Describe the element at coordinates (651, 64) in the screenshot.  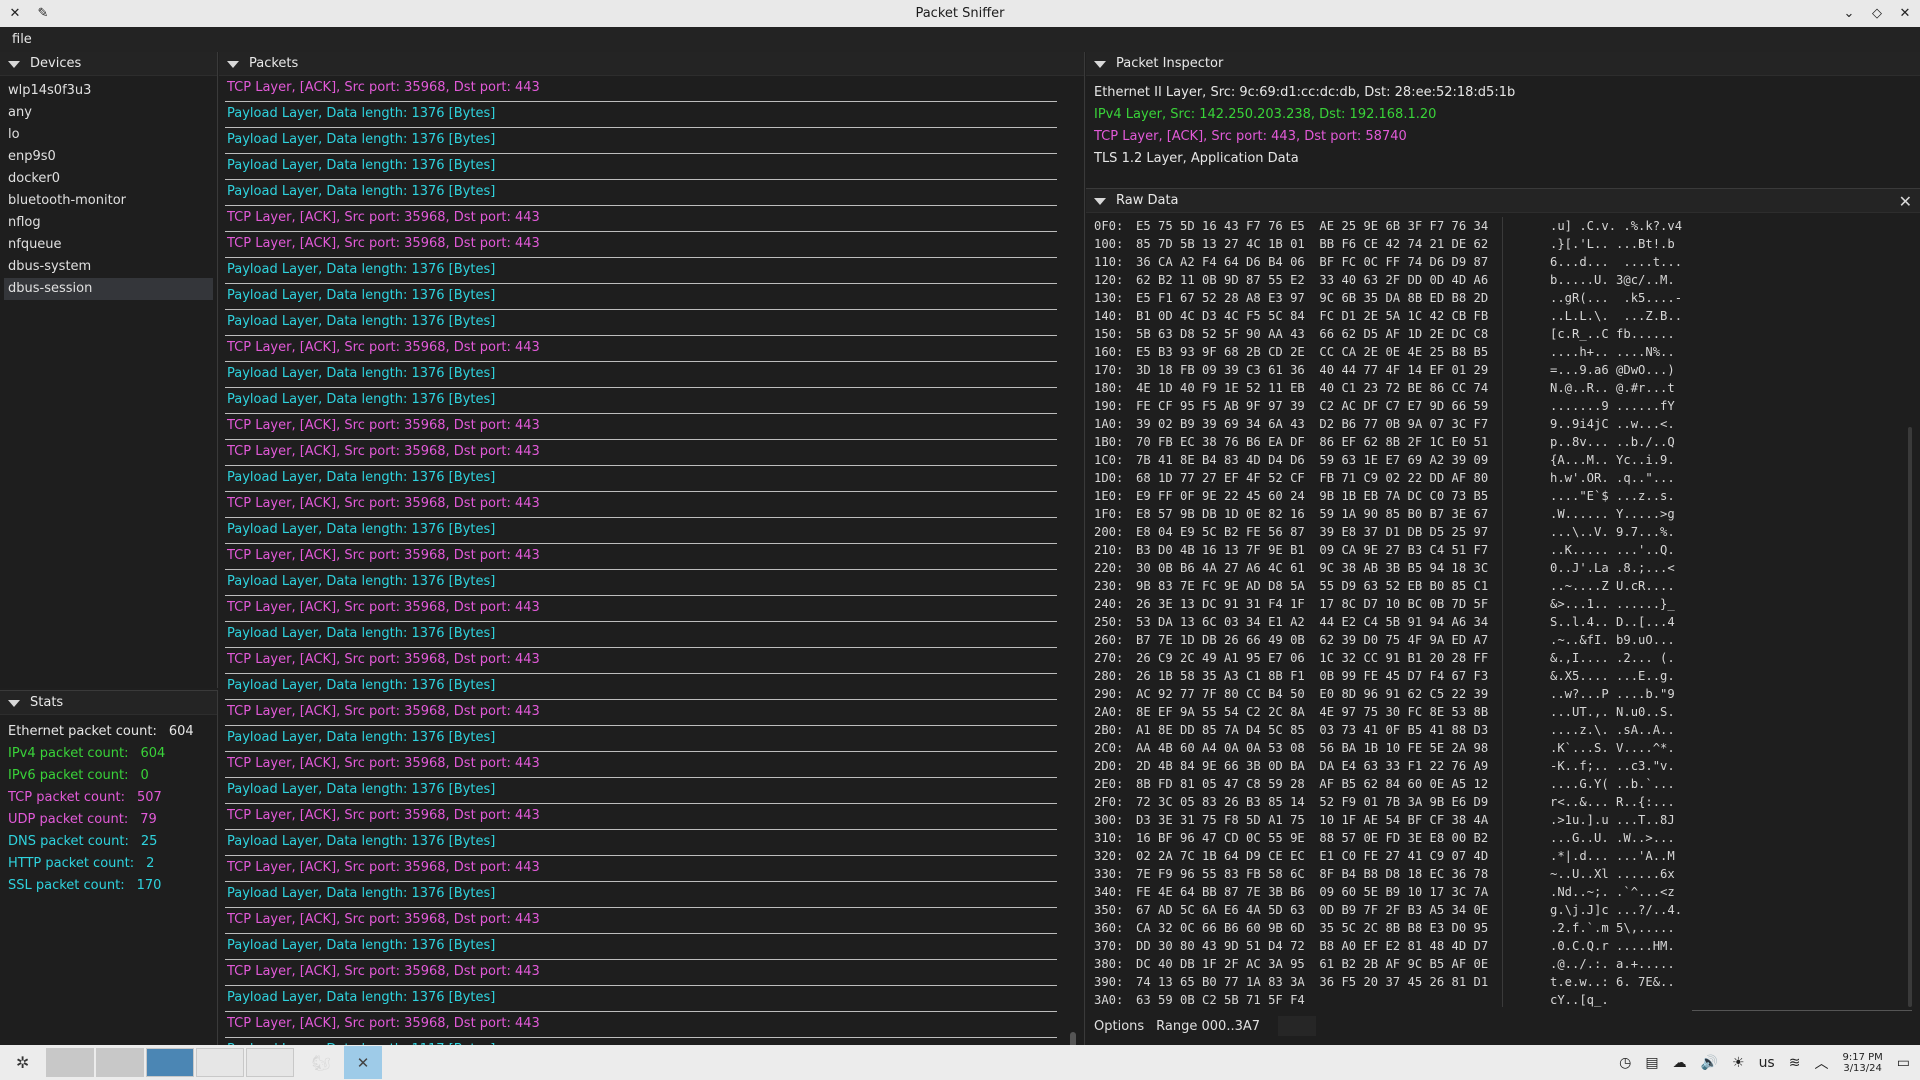
I see `packets-header: Packets` at that location.